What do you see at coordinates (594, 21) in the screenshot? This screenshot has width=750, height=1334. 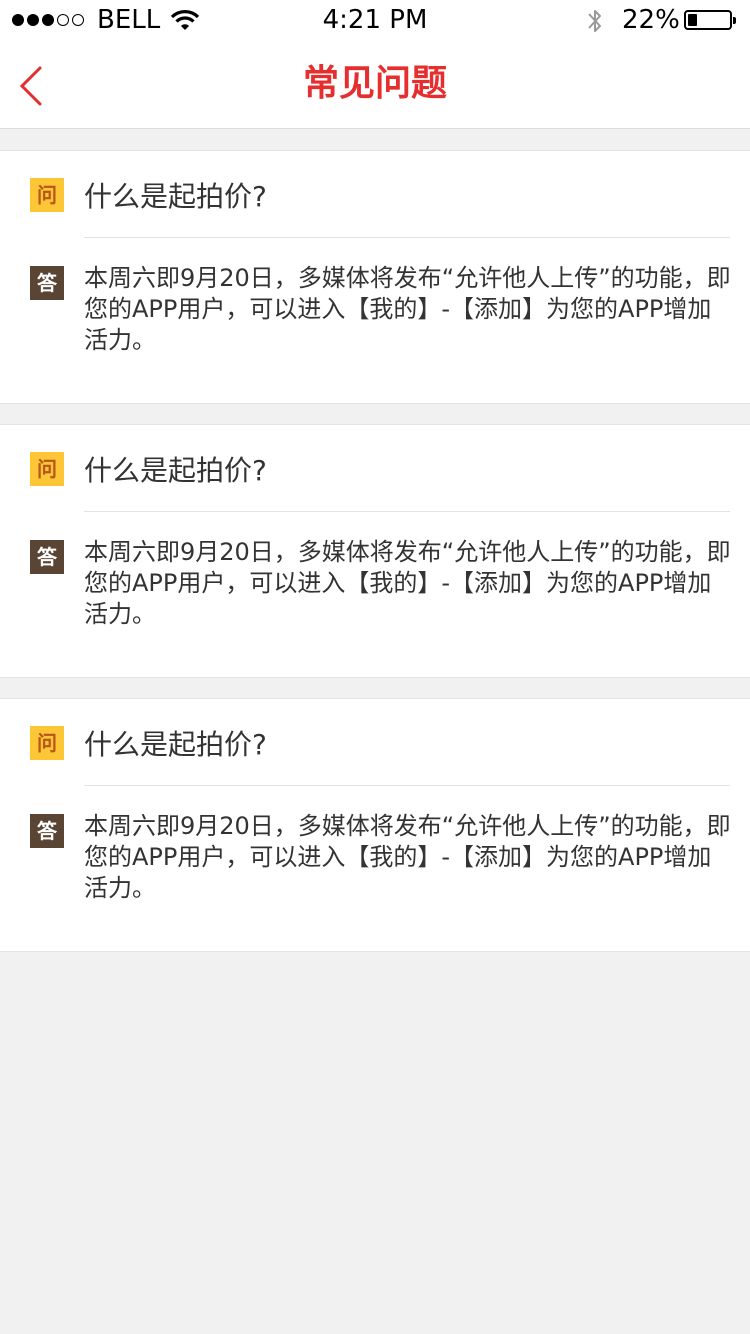 I see `bluetooth-icon` at bounding box center [594, 21].